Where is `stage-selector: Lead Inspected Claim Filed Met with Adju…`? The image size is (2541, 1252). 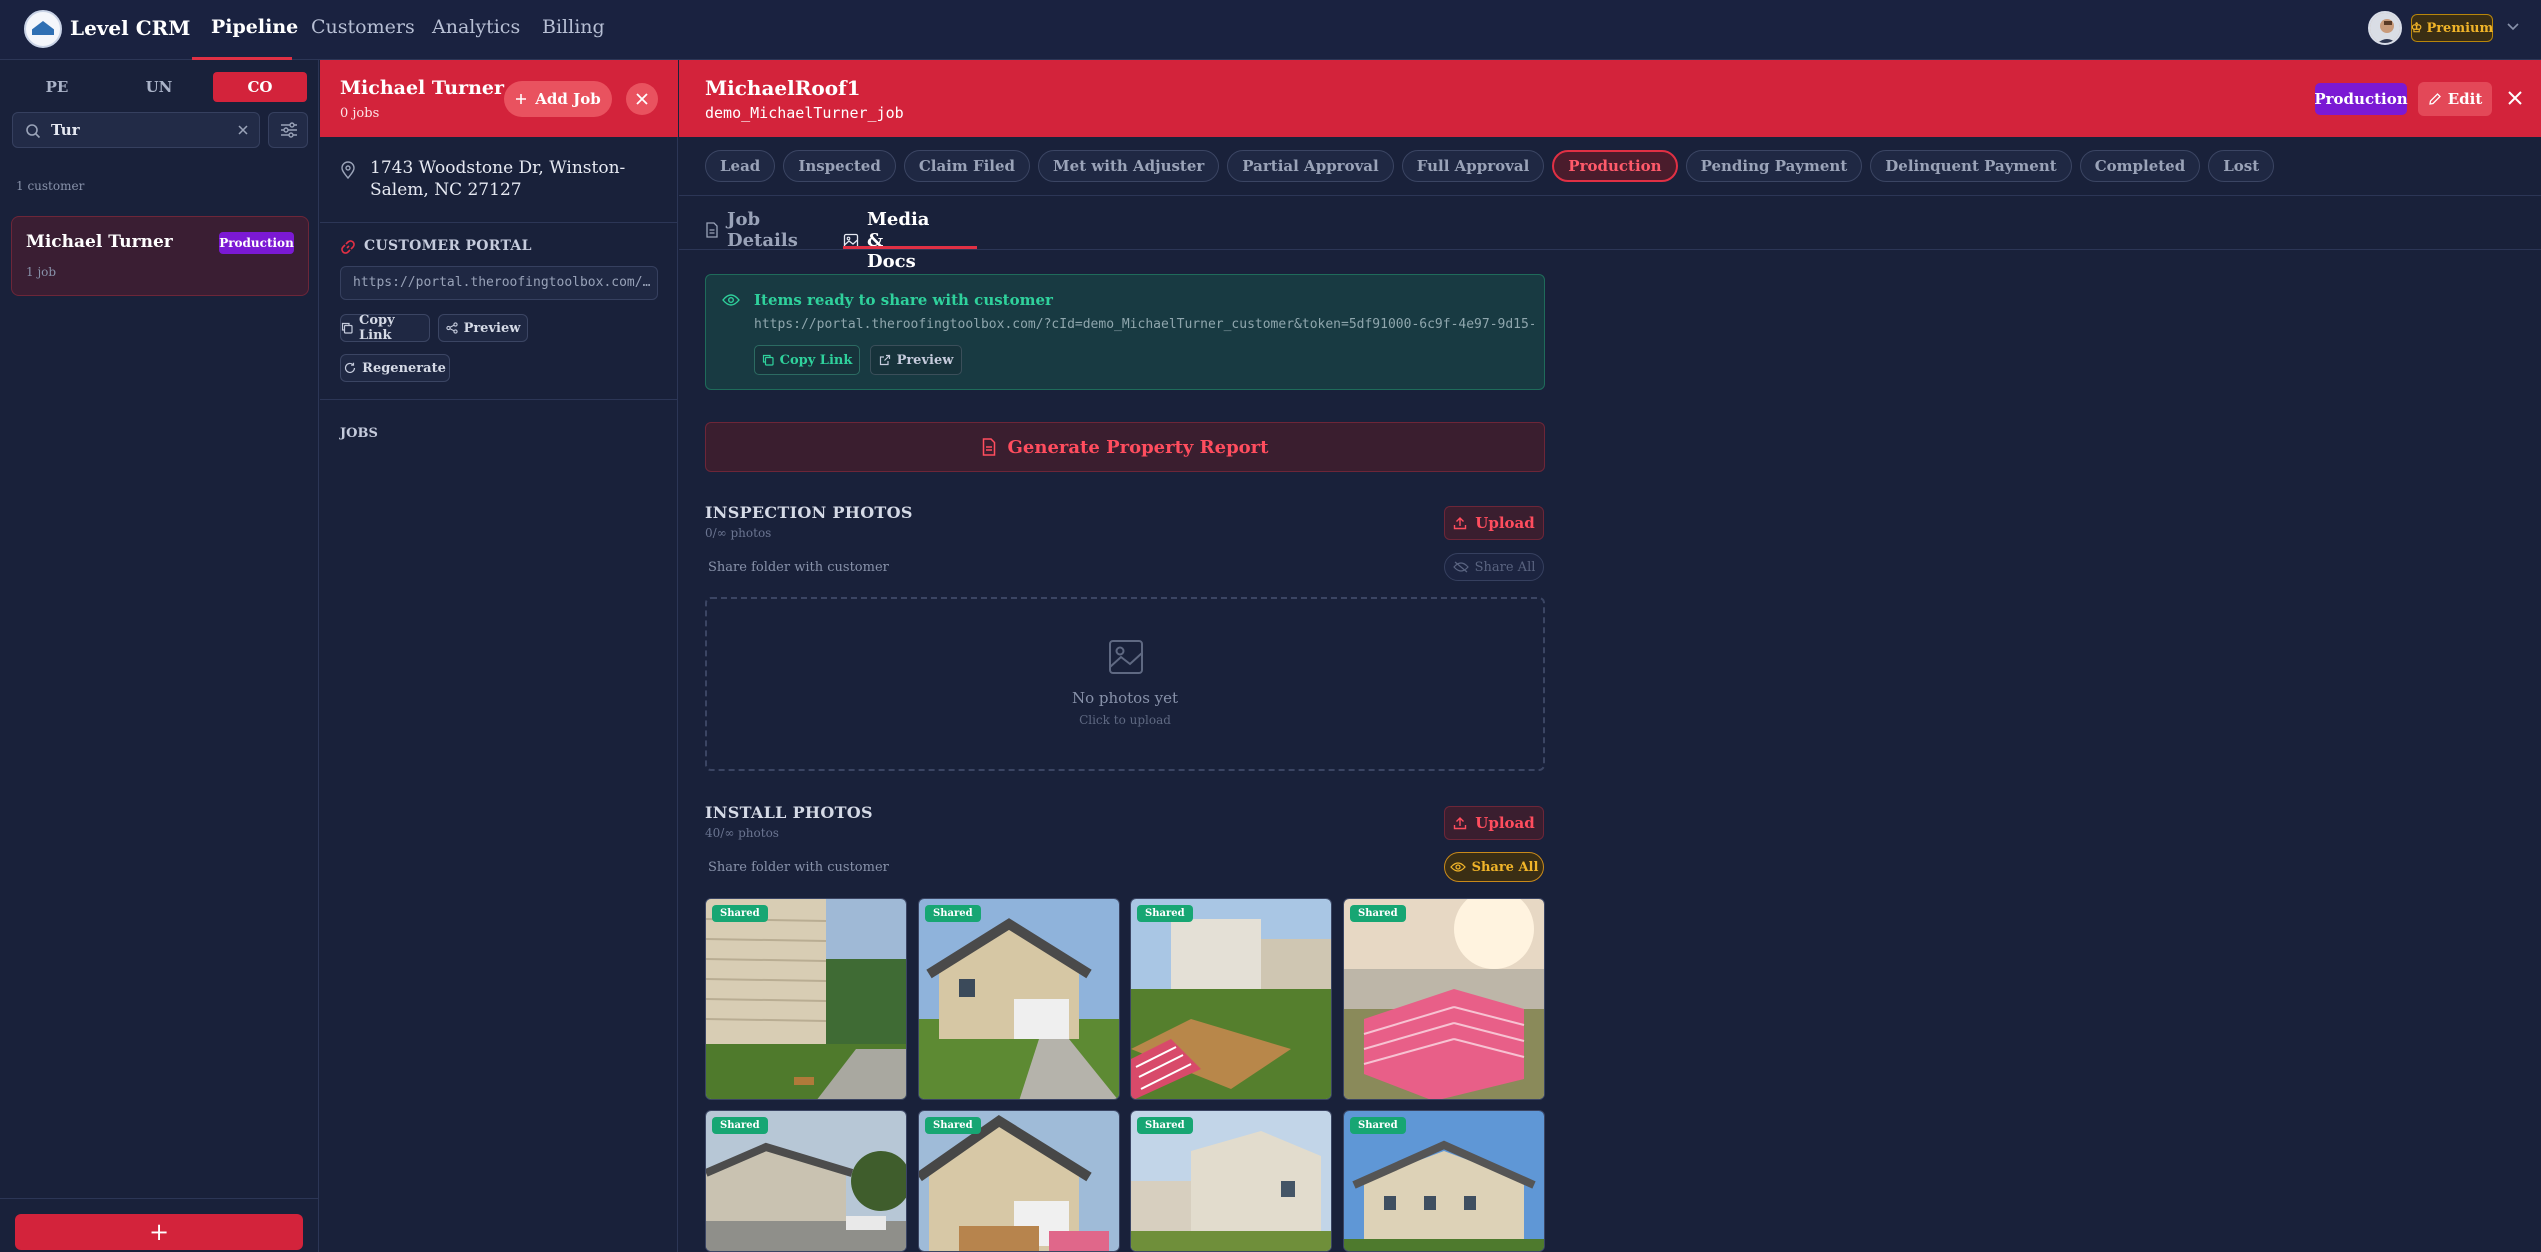 stage-selector: Lead Inspected Claim Filed Met with Adju… is located at coordinates (1490, 166).